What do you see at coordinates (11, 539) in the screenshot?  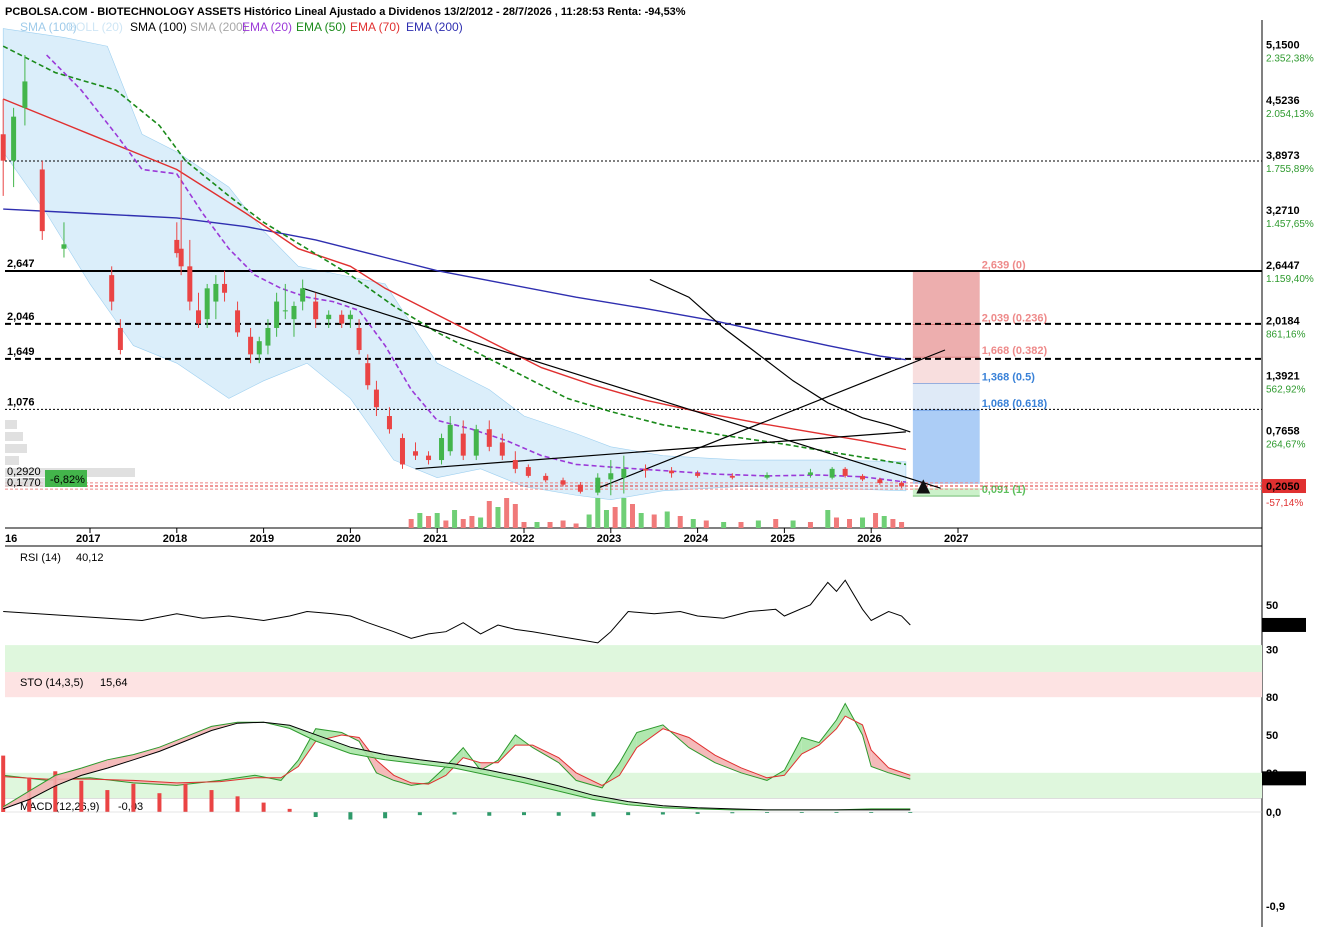 I see `x-tick-0: 16` at bounding box center [11, 539].